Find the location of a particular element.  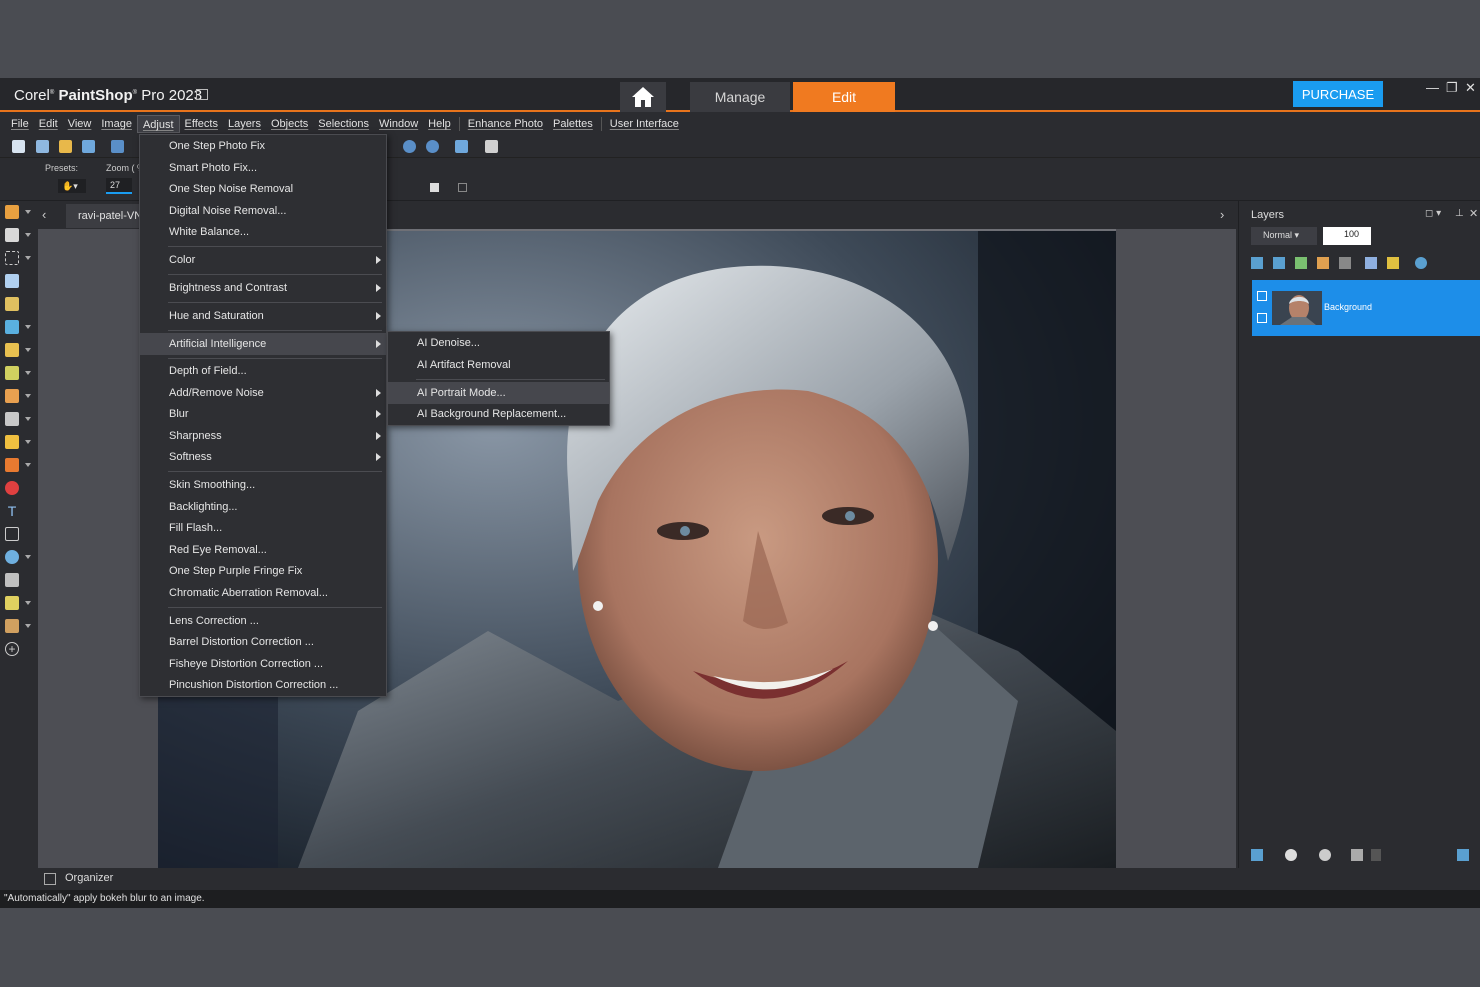

menu-selections: Selections is located at coordinates (343, 124).